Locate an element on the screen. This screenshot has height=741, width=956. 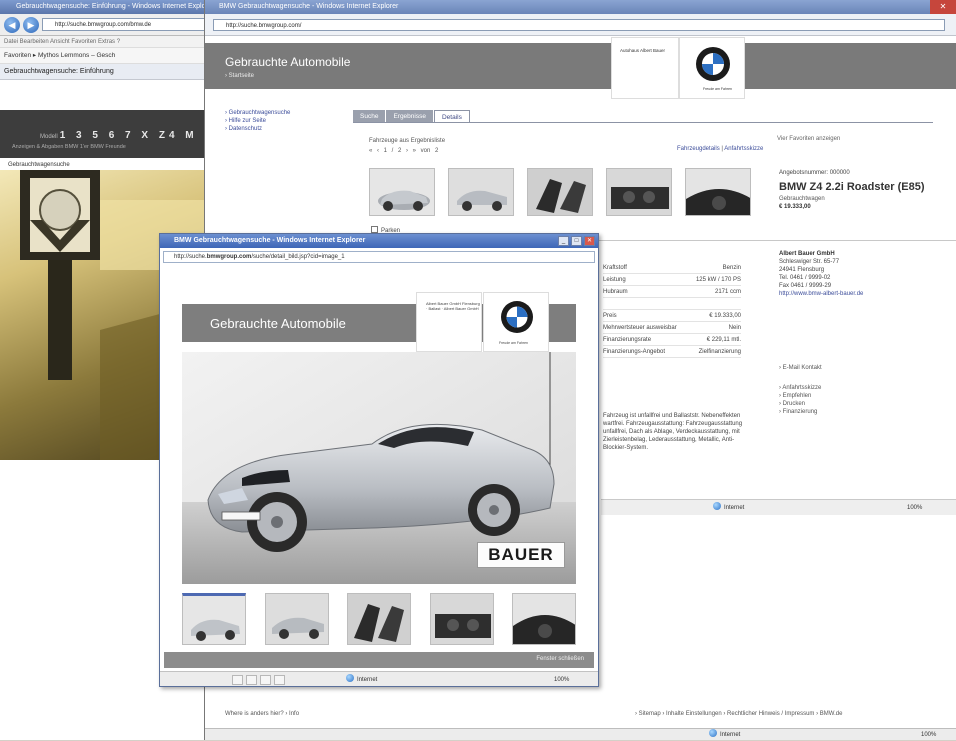
minimize-icon: _ is located at coordinates (563, 241).